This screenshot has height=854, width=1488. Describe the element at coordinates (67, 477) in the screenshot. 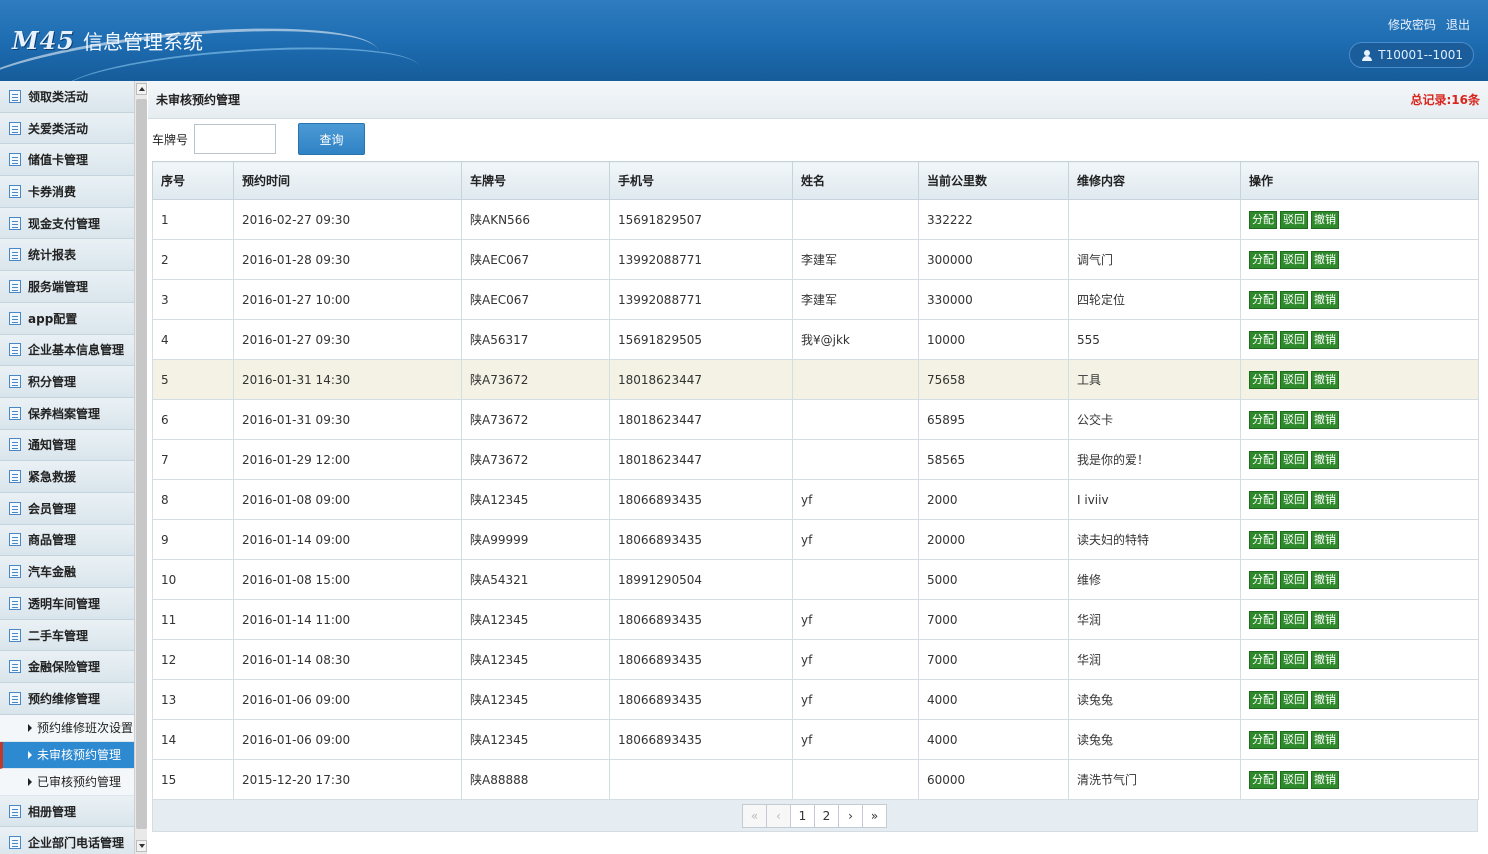

I see `sidebar-item: 紧急救援` at that location.